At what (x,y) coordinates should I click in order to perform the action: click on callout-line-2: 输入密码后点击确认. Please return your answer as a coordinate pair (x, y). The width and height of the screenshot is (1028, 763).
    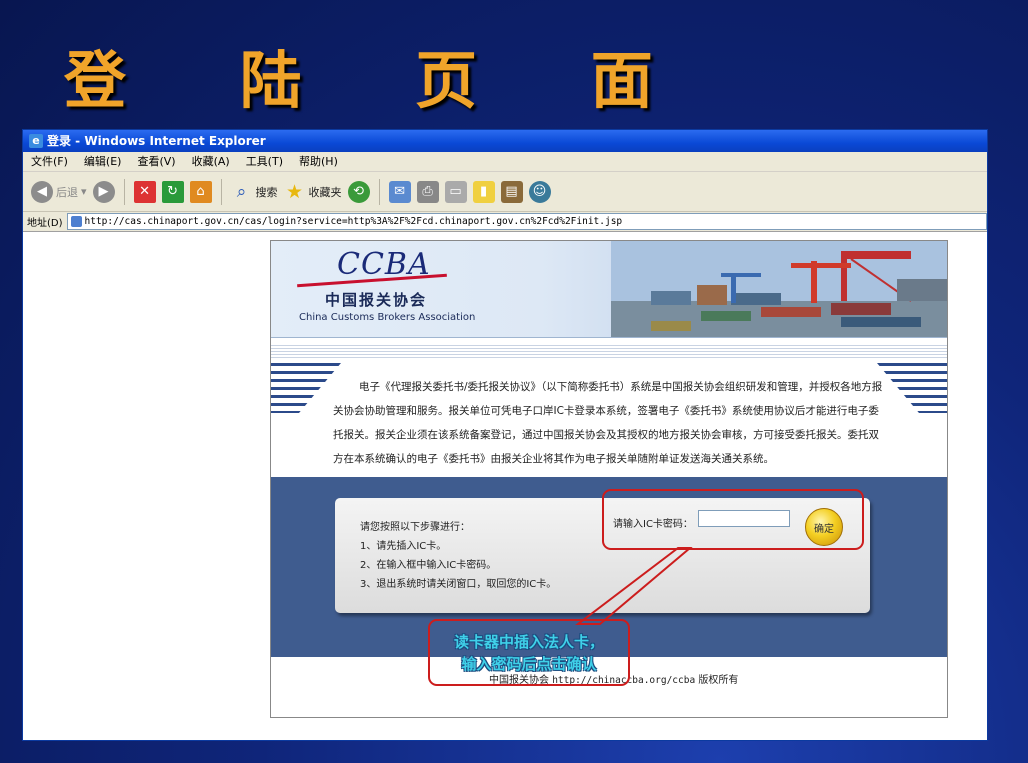
    Looking at the image, I should click on (529, 663).